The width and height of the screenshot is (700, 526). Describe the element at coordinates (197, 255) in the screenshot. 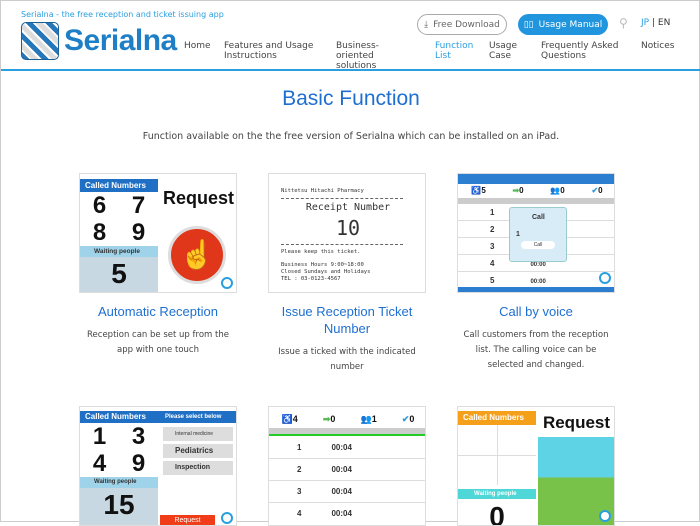

I see `hand-tap-icon: ☝` at that location.